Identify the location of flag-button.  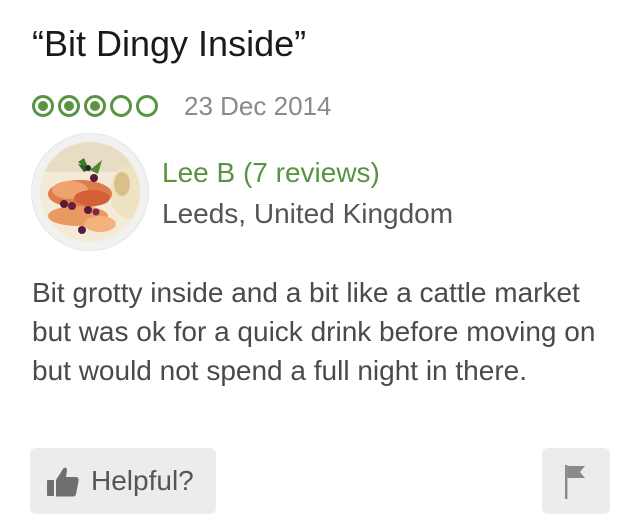
(576, 481).